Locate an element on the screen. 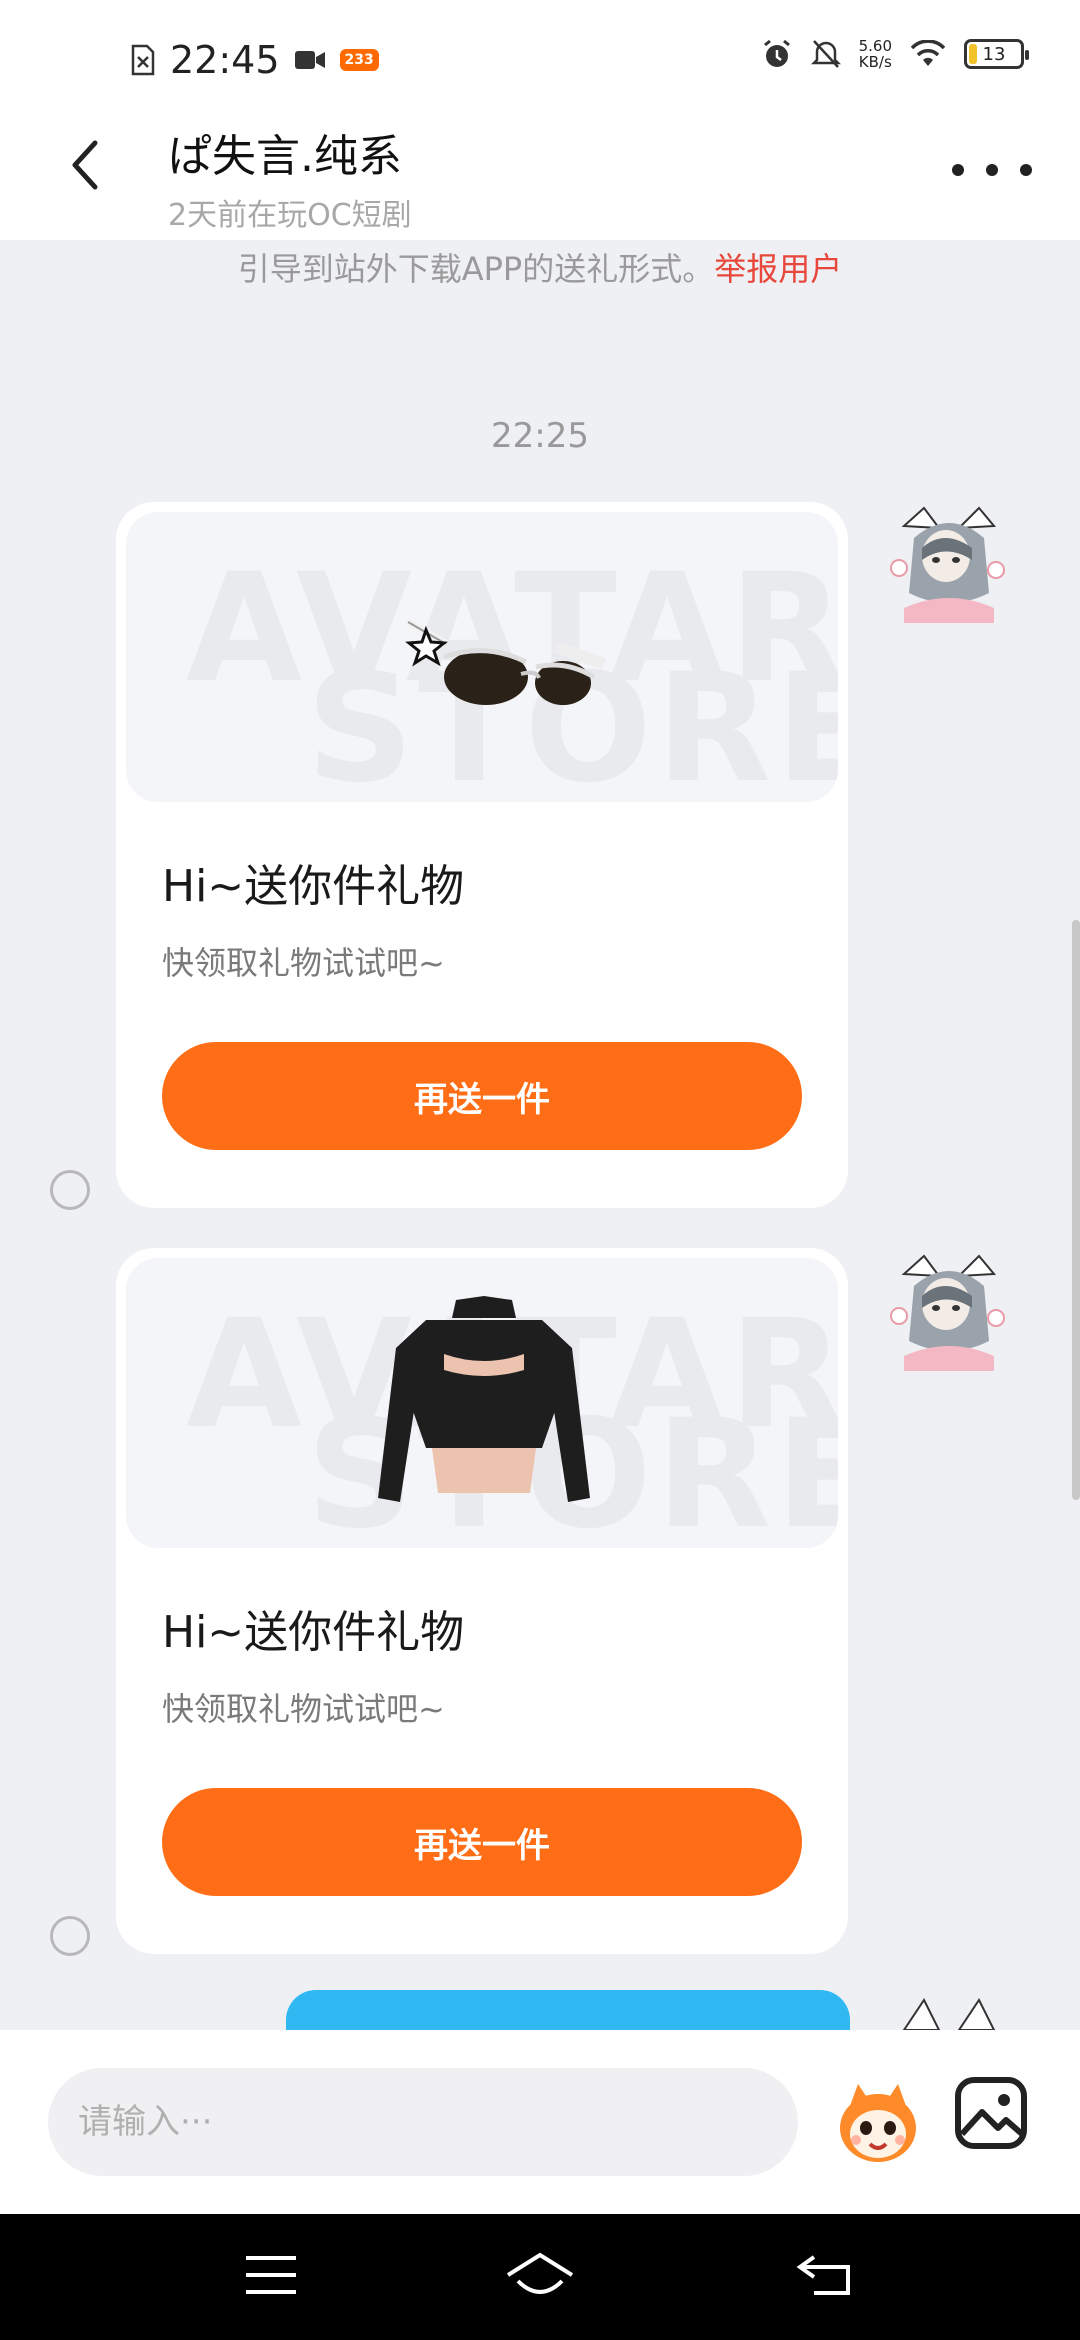  menu-icon is located at coordinates (271, 2275).